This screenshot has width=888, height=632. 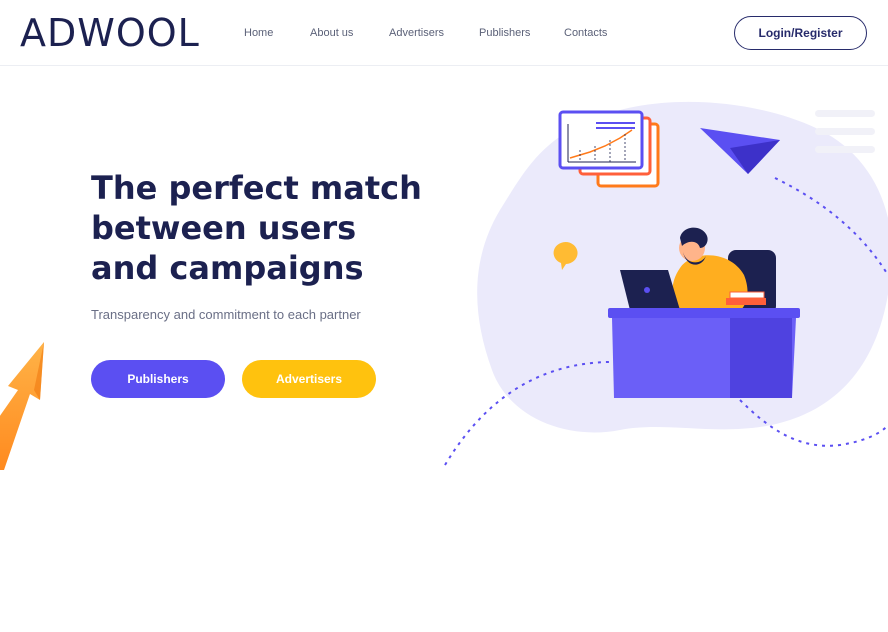 I want to click on adwool-logo: ADWOOL, so click(x=110, y=33).